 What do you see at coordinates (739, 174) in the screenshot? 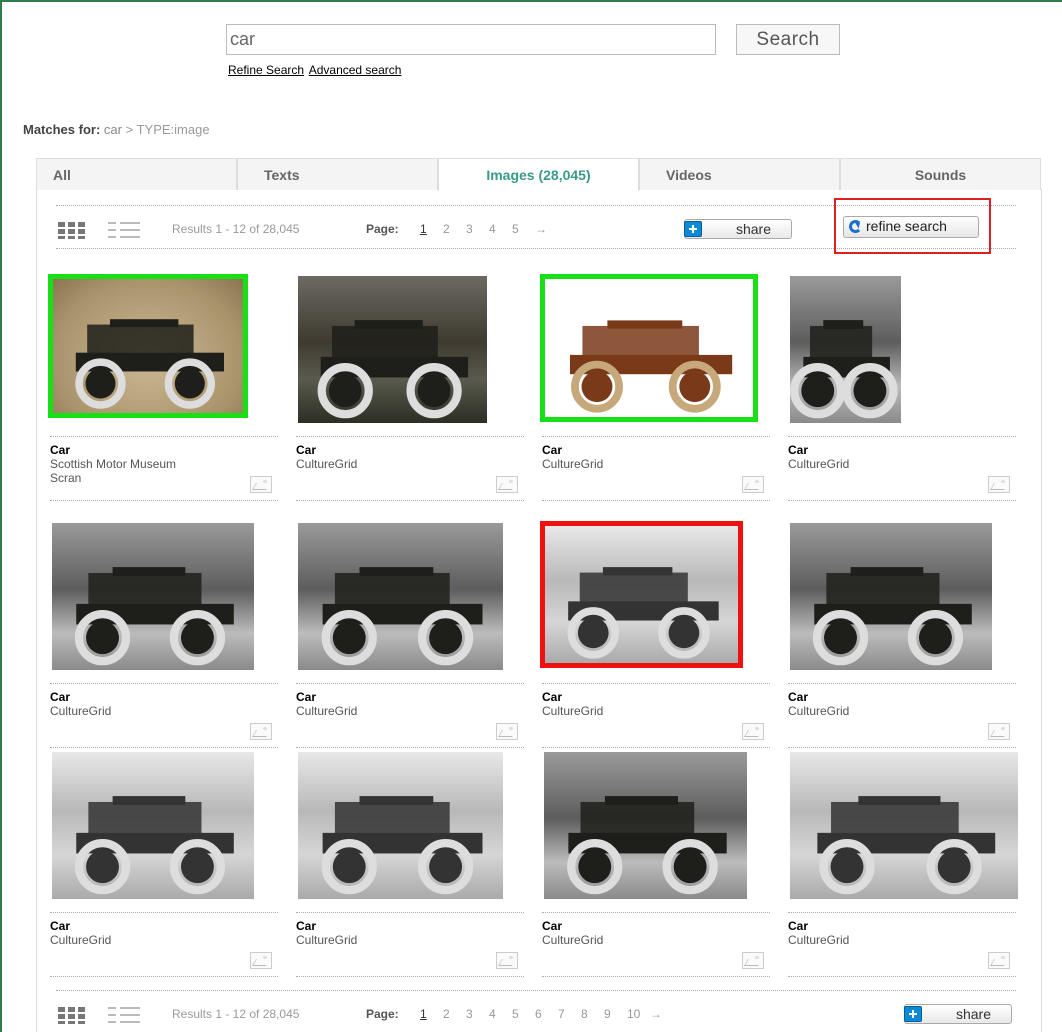
I see `tab-videos: Videos` at bounding box center [739, 174].